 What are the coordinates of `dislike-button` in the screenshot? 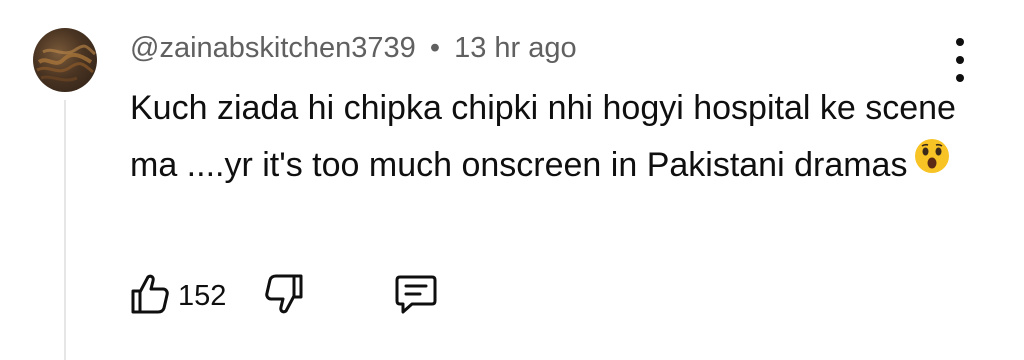 It's located at (284, 296).